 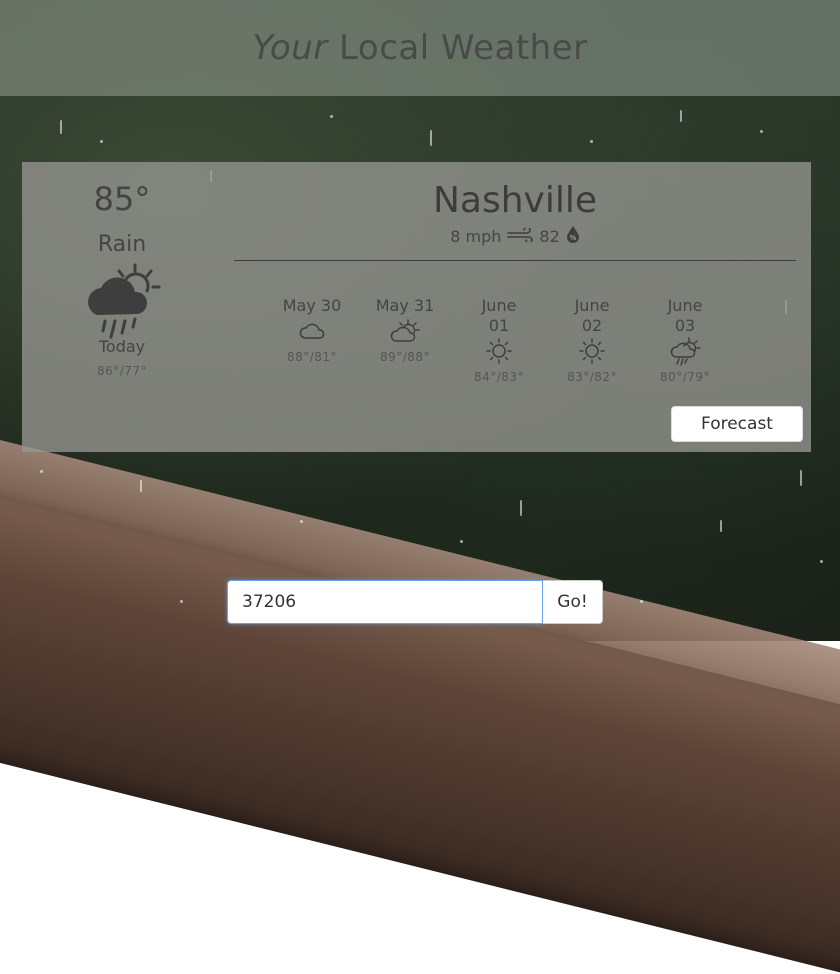 I want to click on location-block: Nashville 8 mph 82 %, so click(x=515, y=213).